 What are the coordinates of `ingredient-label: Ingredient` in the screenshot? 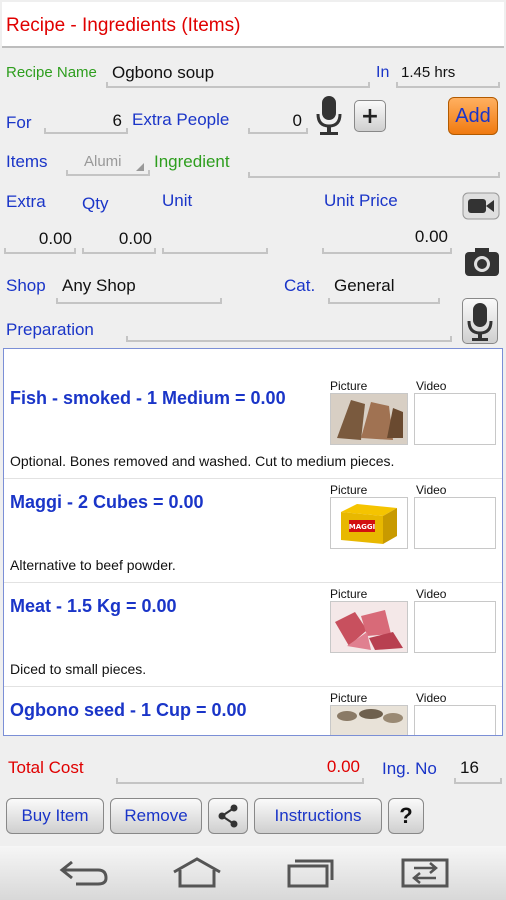 It's located at (192, 161).